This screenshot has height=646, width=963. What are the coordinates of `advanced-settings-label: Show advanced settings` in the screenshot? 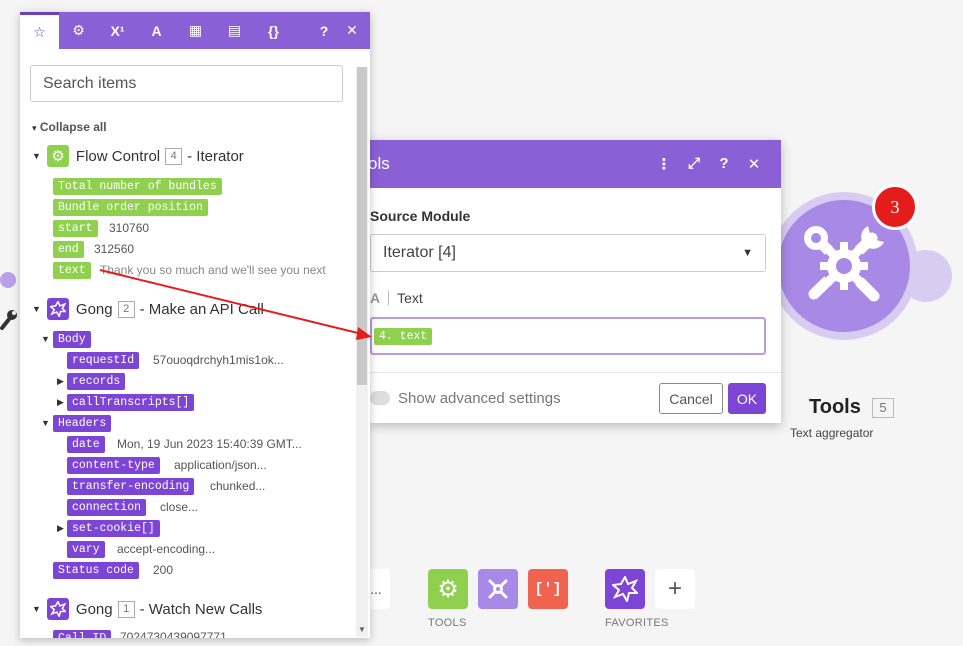 It's located at (479, 398).